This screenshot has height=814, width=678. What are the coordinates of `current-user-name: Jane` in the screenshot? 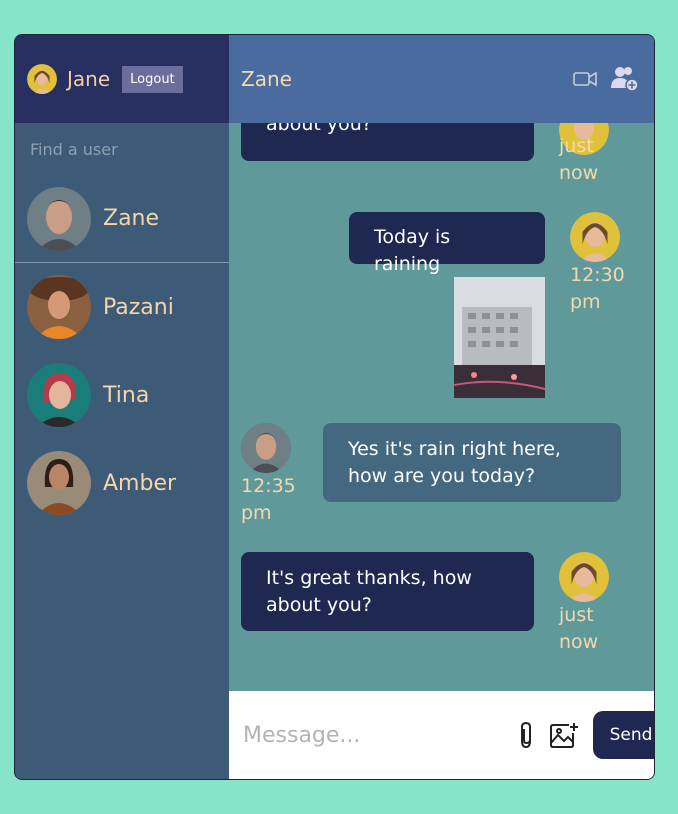 It's located at (89, 79).